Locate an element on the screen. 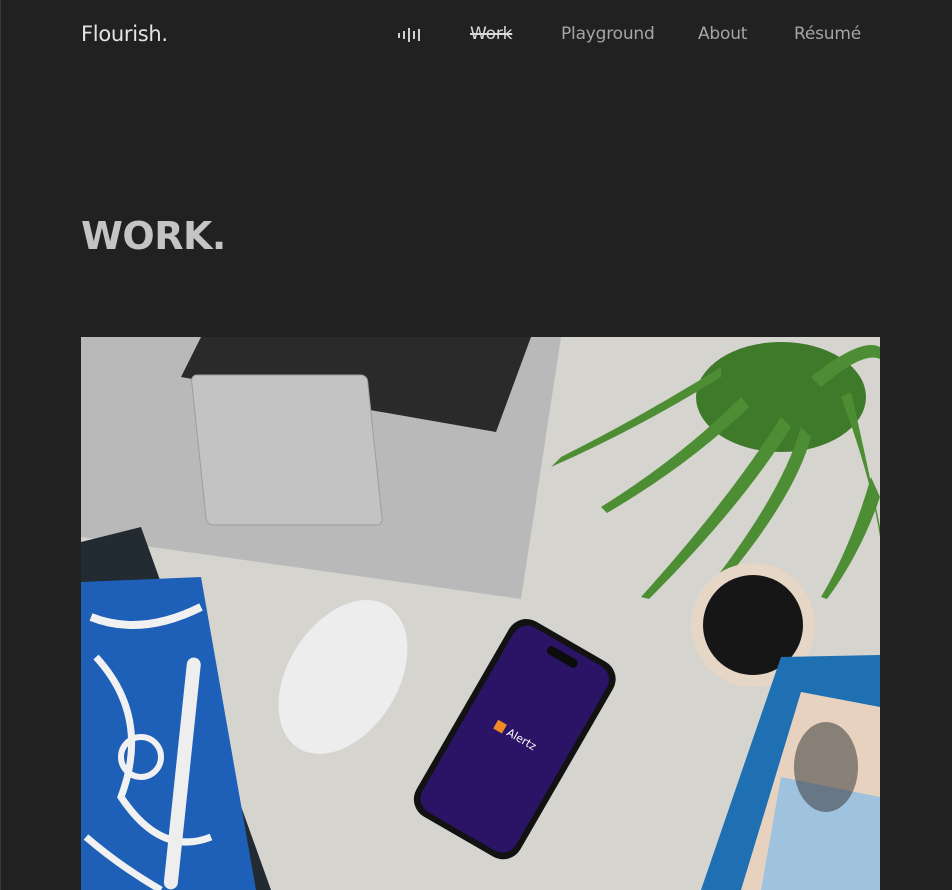 This screenshot has height=890, width=952. nav-link-playground: Playground is located at coordinates (608, 34).